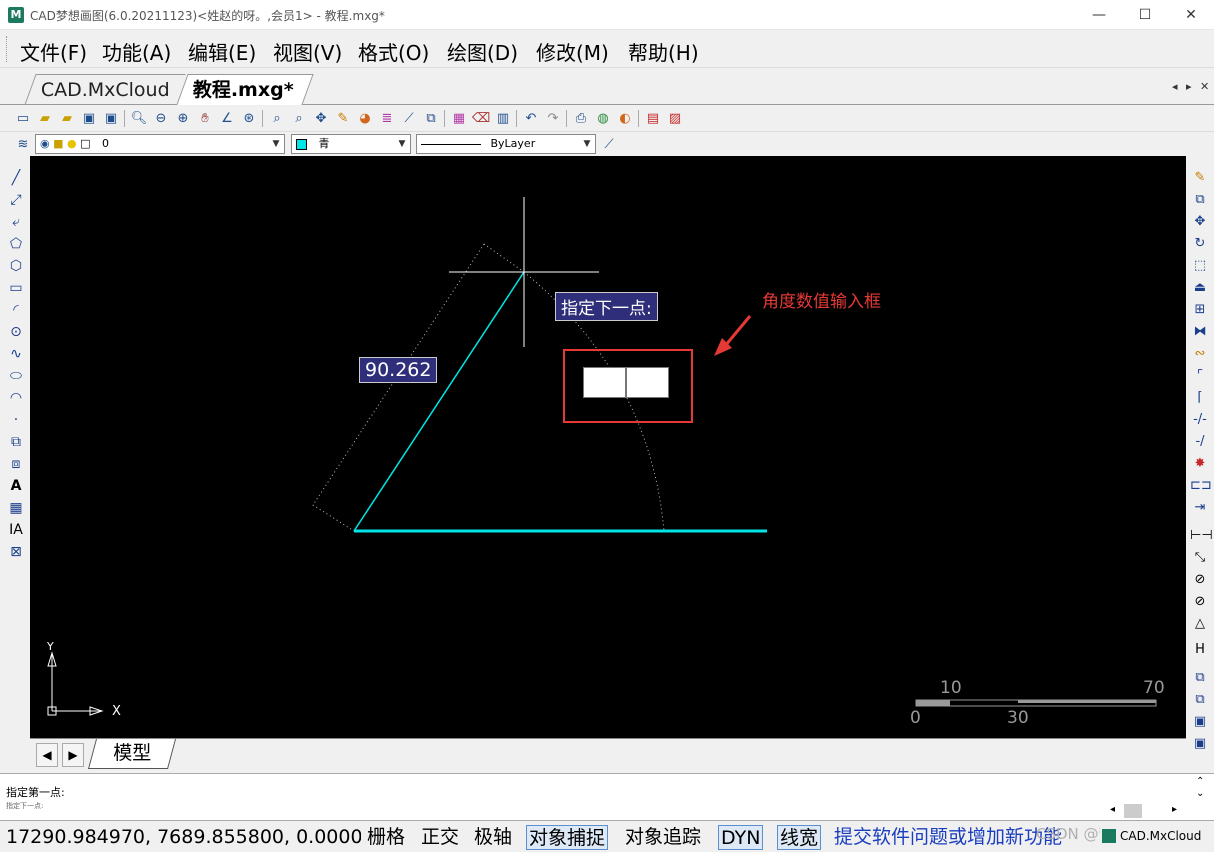  What do you see at coordinates (16, 442) in the screenshot?
I see `insert-block-icon: ⧉` at bounding box center [16, 442].